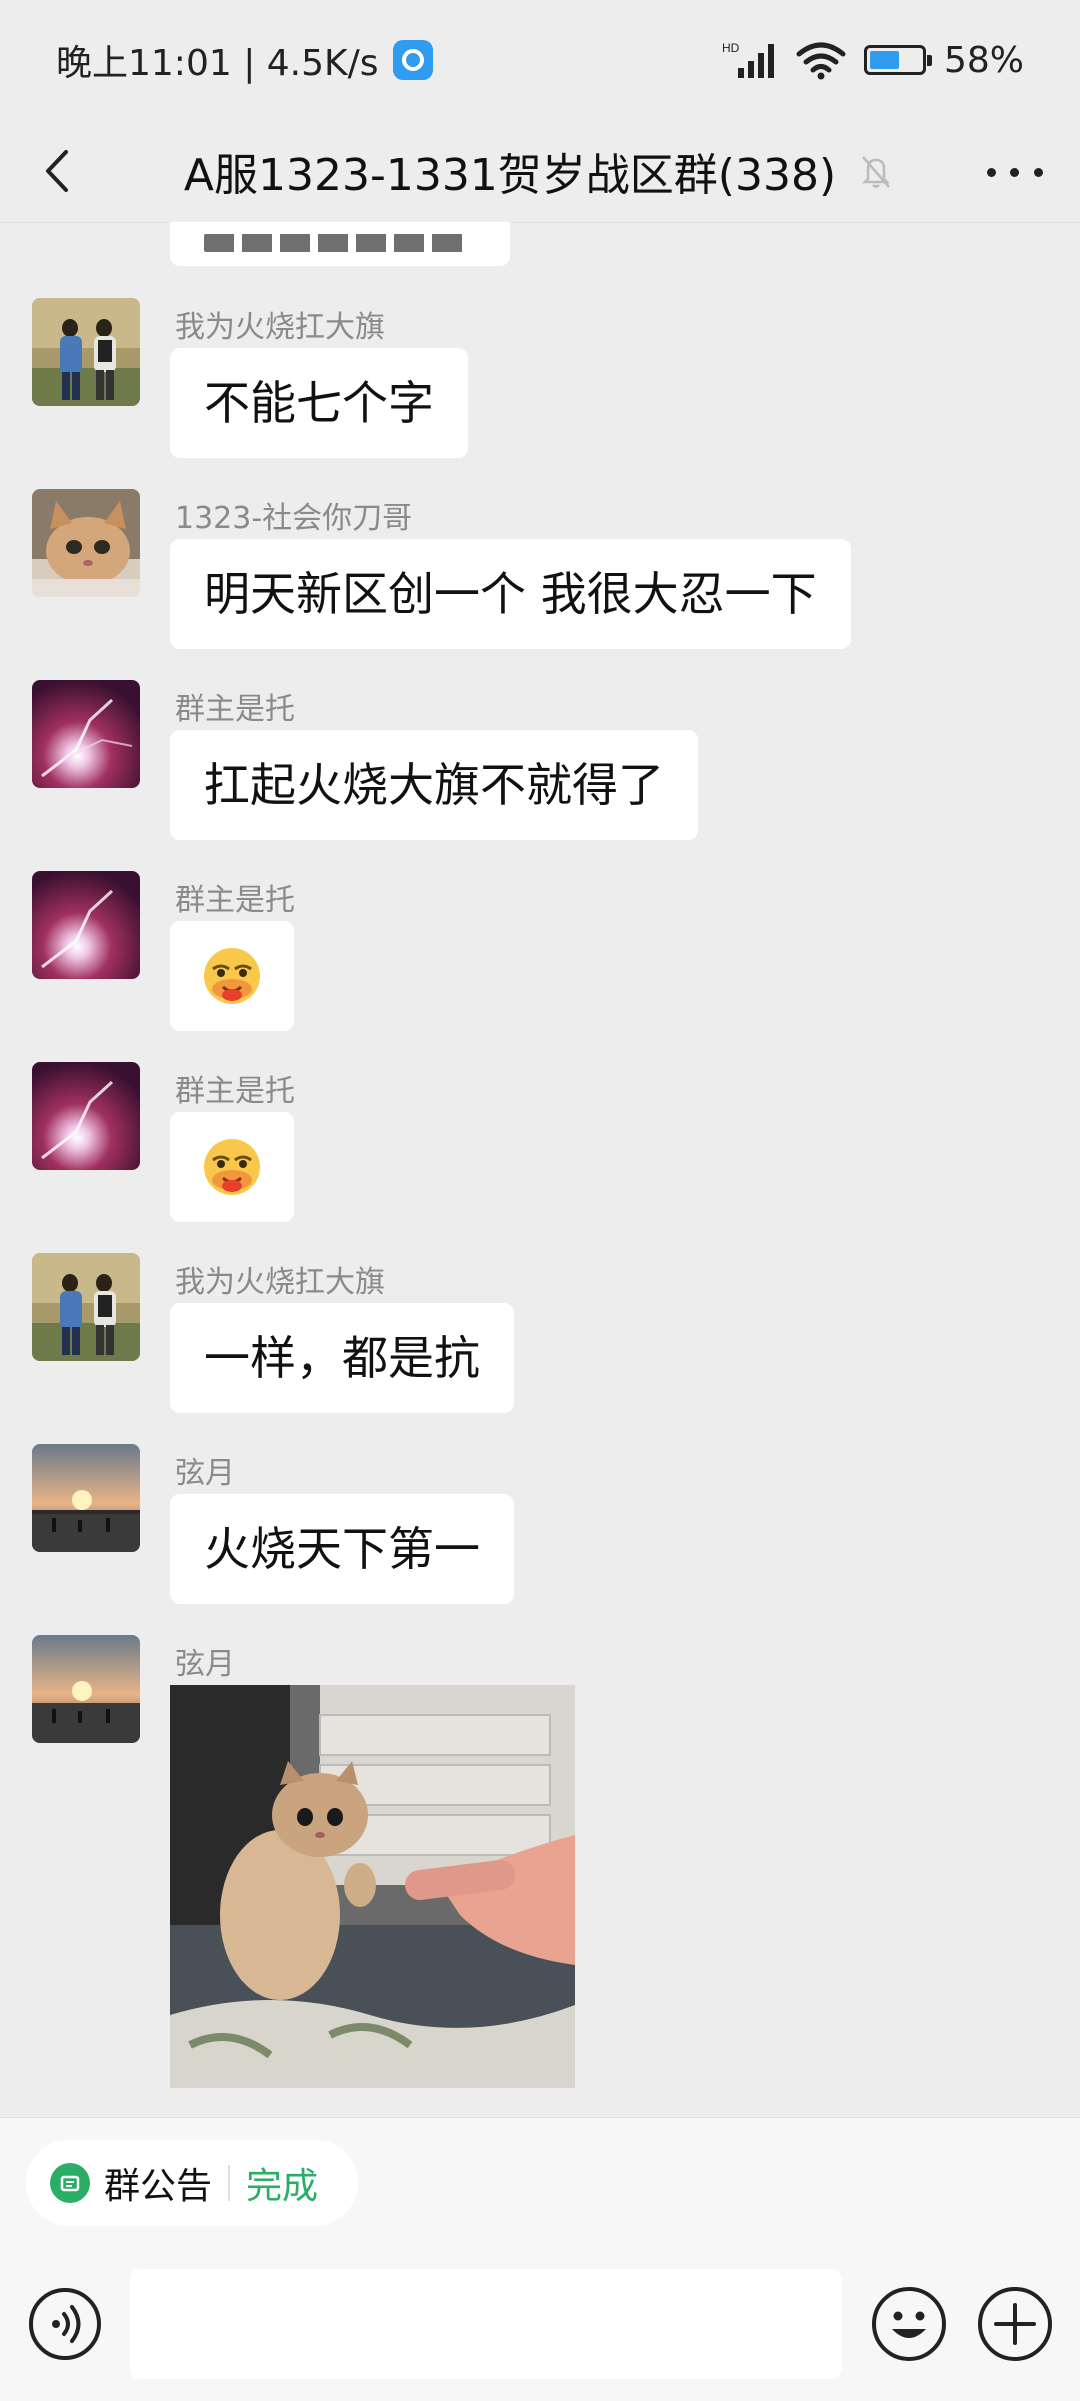 Image resolution: width=1080 pixels, height=2401 pixels. Describe the element at coordinates (340, 244) in the screenshot. I see `partial-message-bubble` at that location.